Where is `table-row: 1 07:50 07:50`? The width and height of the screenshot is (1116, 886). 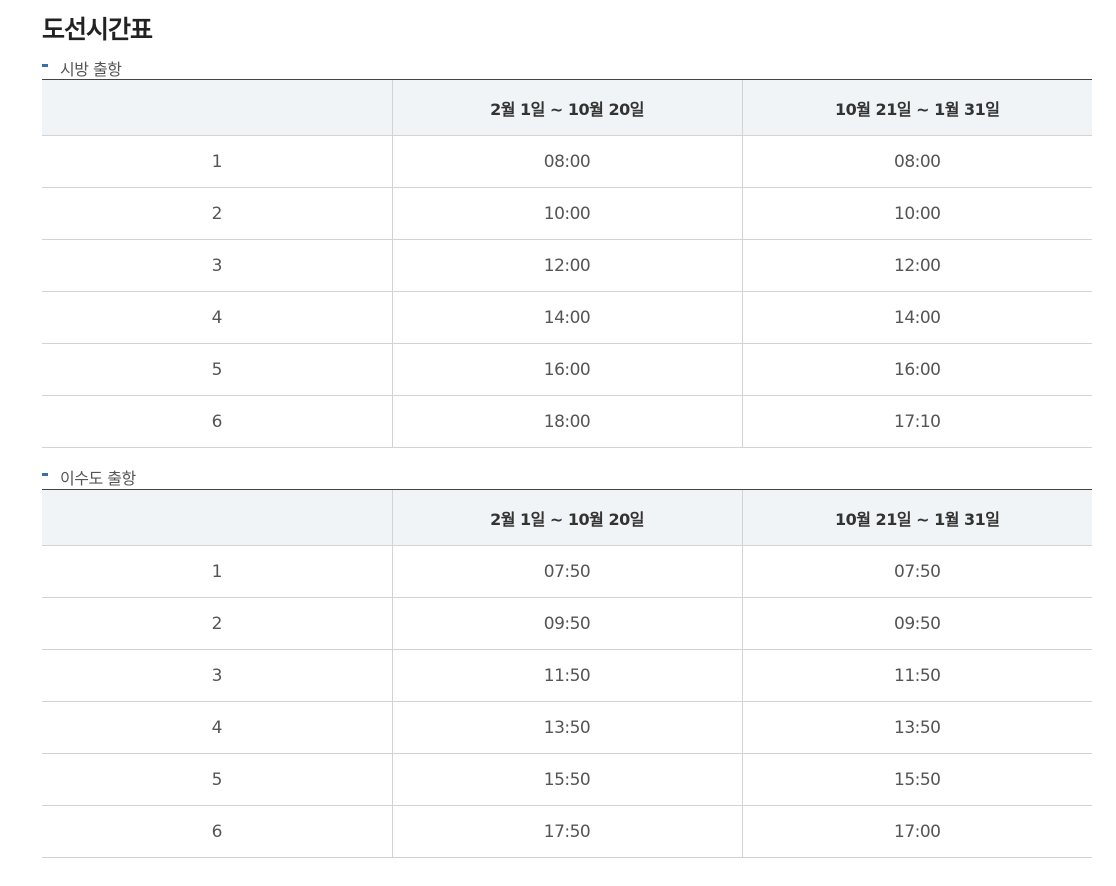 table-row: 1 07:50 07:50 is located at coordinates (567, 571).